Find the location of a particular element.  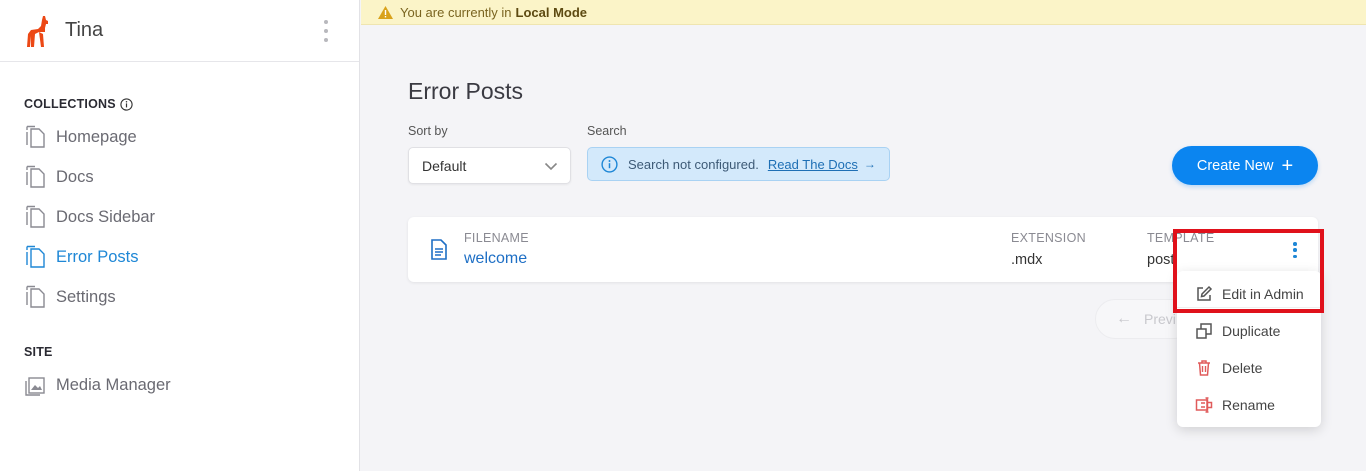

app-title: Tina is located at coordinates (84, 30).